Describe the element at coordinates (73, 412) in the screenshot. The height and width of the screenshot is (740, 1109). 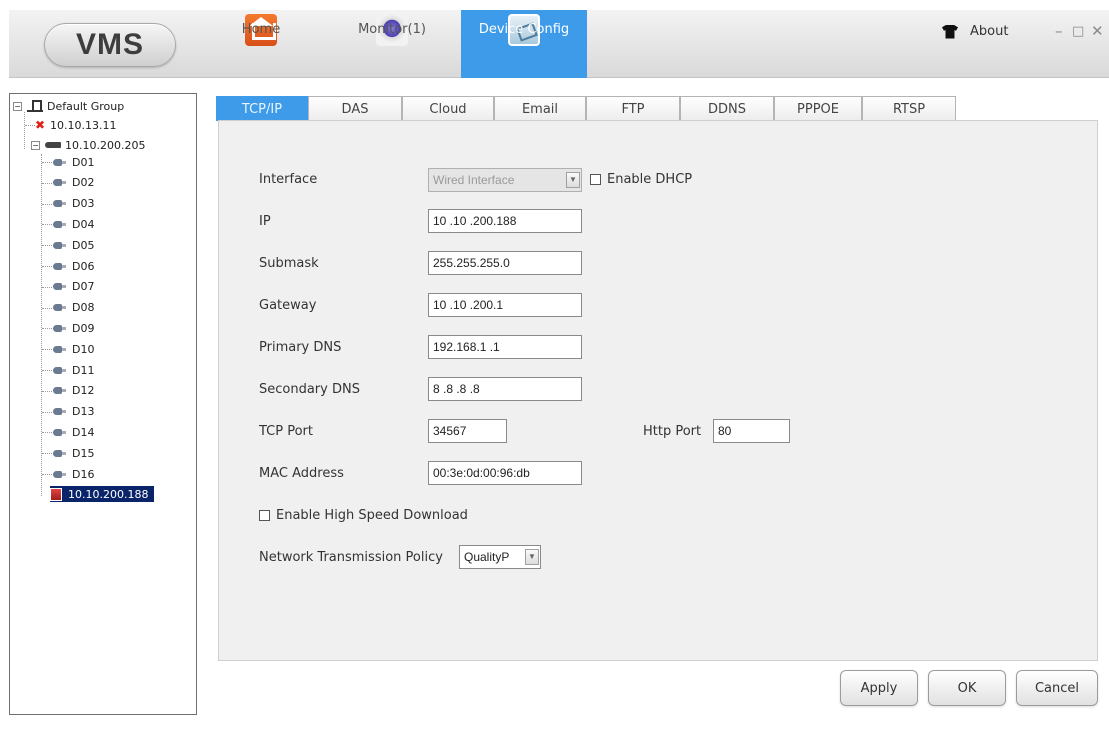
I see `tree-channel: D13` at that location.